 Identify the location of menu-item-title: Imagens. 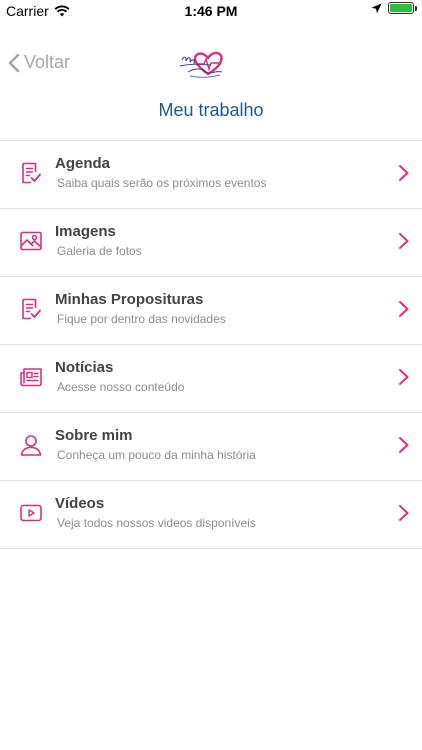
(85, 231).